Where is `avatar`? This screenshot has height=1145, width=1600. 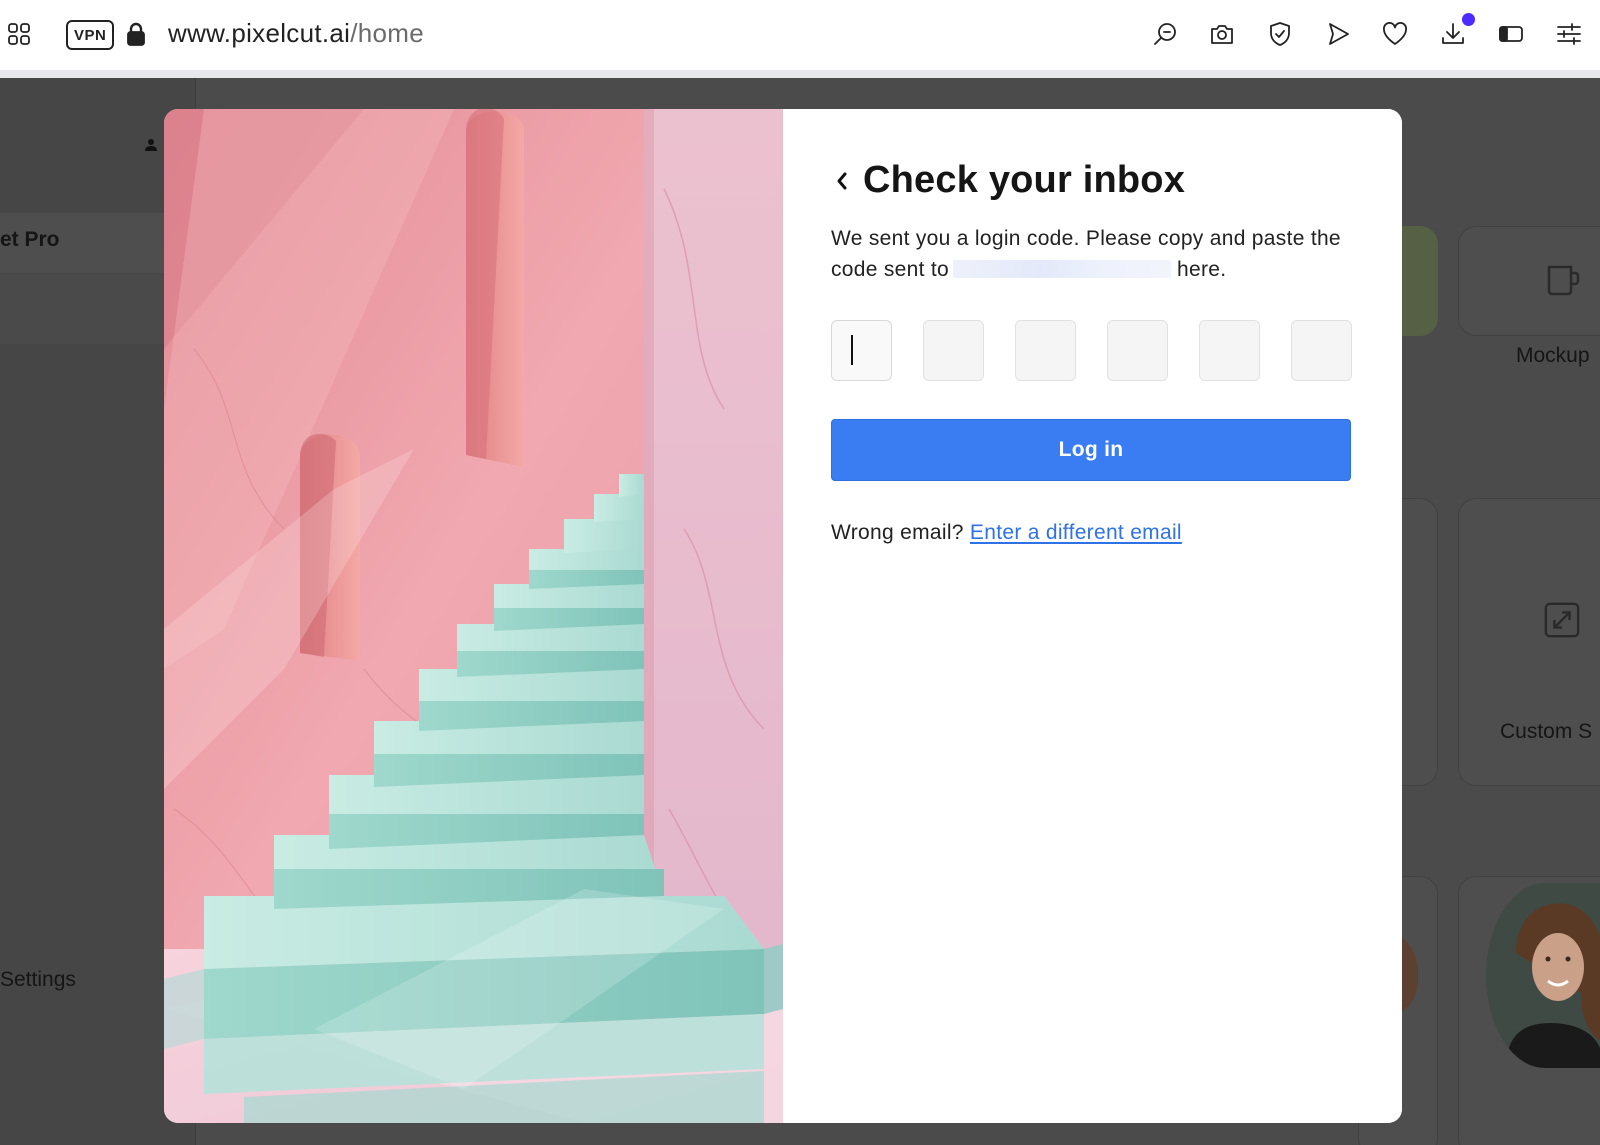 avatar is located at coordinates (1543, 975).